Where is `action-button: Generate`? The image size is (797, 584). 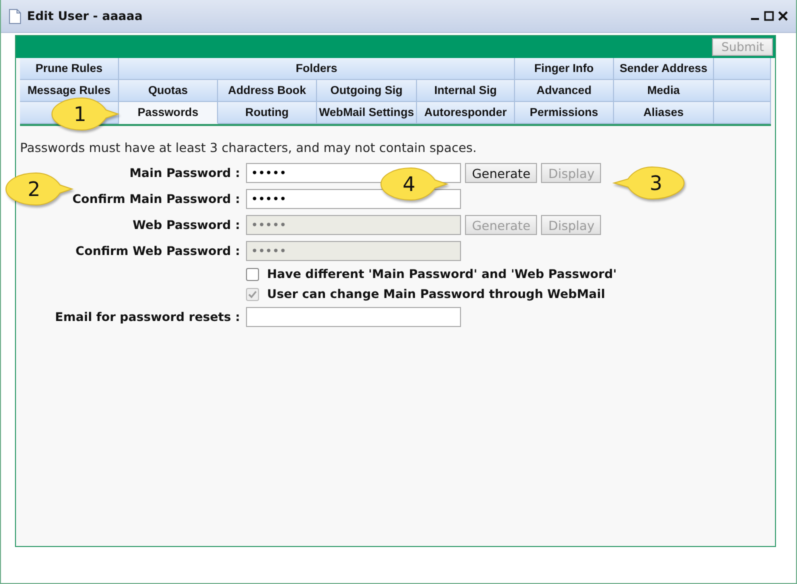
action-button: Generate is located at coordinates (501, 173).